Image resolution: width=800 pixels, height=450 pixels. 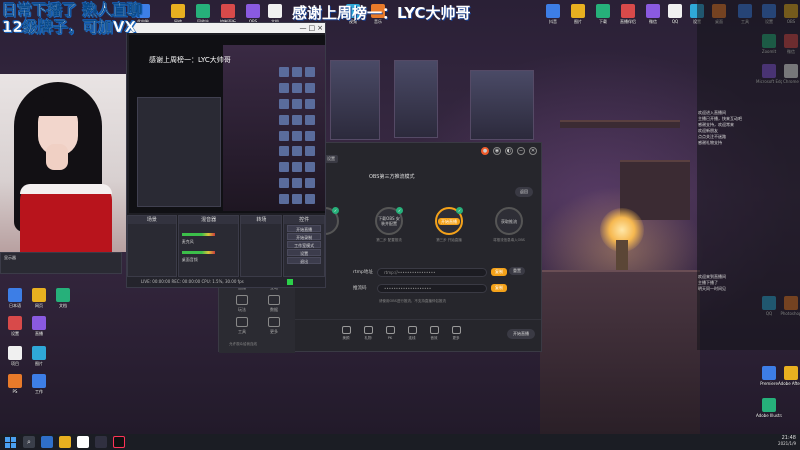 What do you see at coordinates (390, 333) in the screenshot?
I see `toolbar-tool: PK` at bounding box center [390, 333].